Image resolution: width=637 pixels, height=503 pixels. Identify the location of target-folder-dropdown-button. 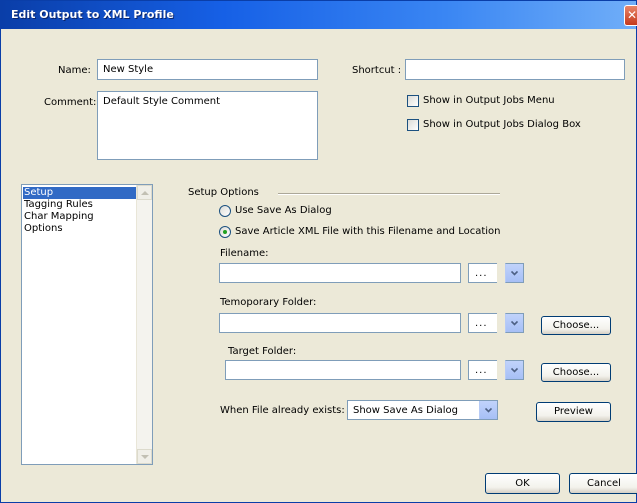
(514, 370).